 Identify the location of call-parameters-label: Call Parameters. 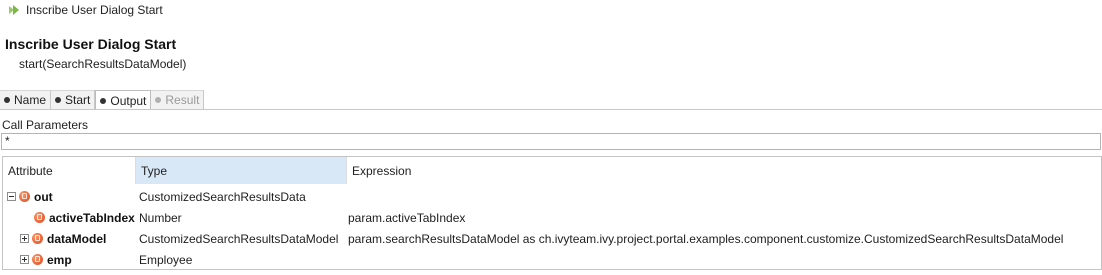
(45, 125).